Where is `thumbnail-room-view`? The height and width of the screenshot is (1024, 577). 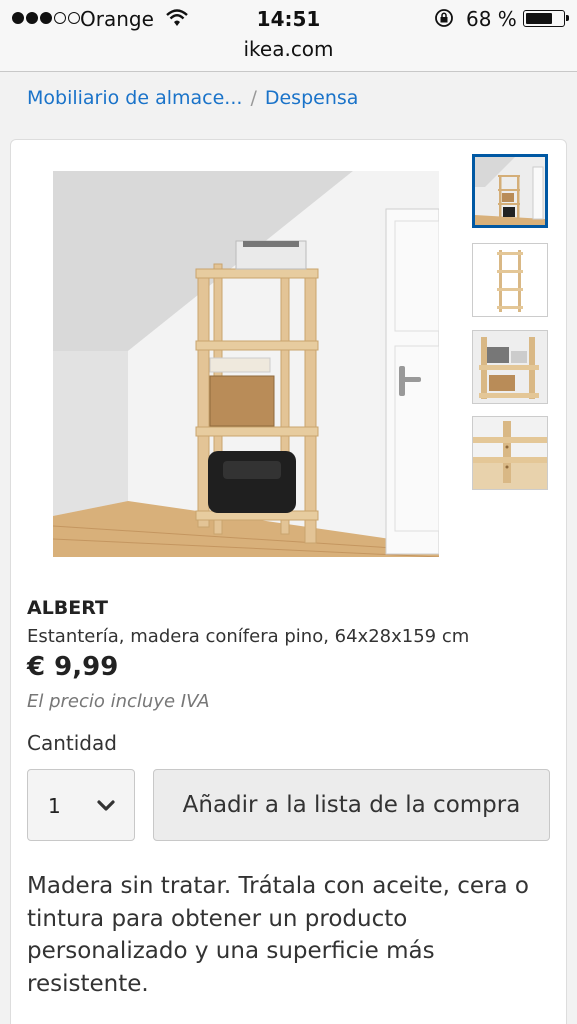
thumbnail-room-view is located at coordinates (510, 191).